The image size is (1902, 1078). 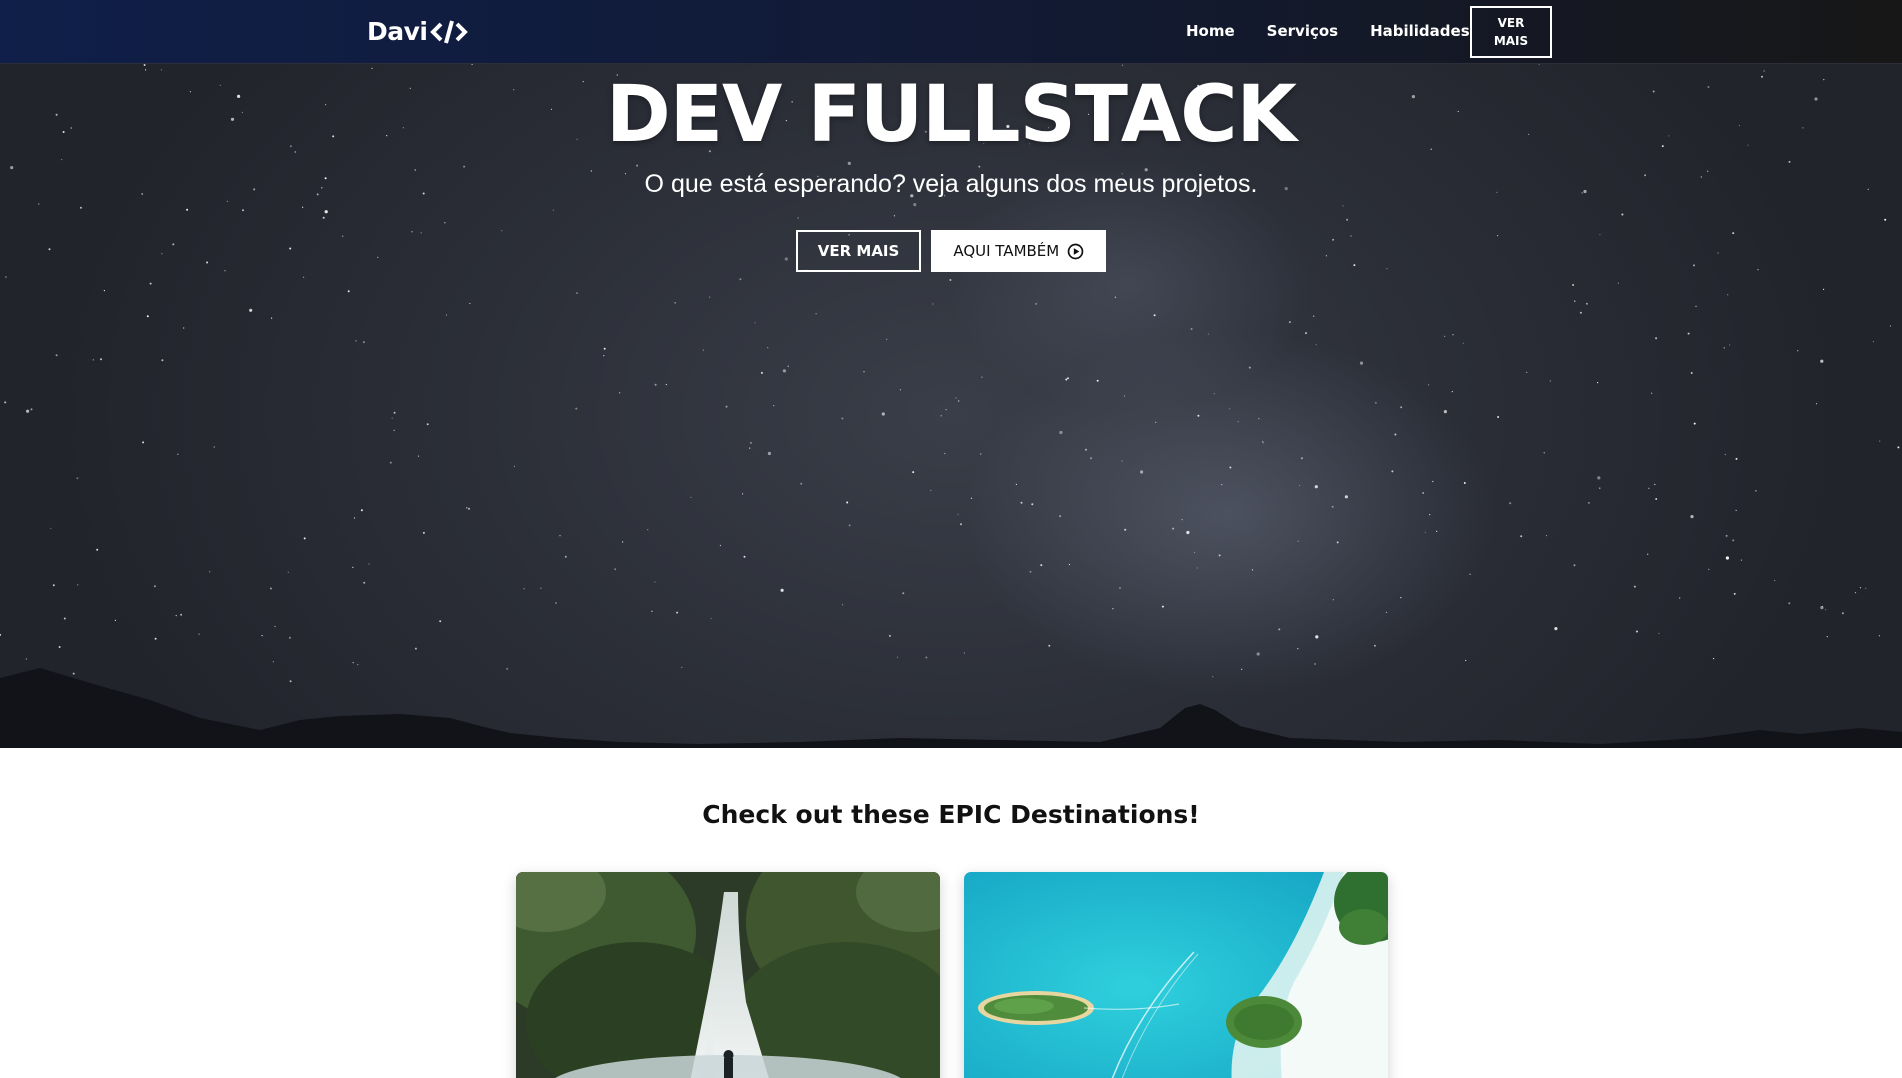 I want to click on waterfall-photo, so click(x=728, y=975).